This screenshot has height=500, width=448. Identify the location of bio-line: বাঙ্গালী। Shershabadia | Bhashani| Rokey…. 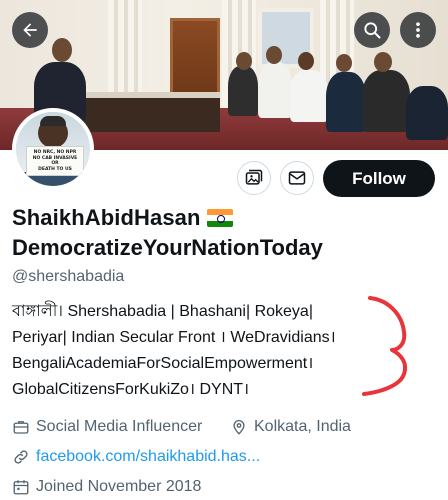
(162, 311).